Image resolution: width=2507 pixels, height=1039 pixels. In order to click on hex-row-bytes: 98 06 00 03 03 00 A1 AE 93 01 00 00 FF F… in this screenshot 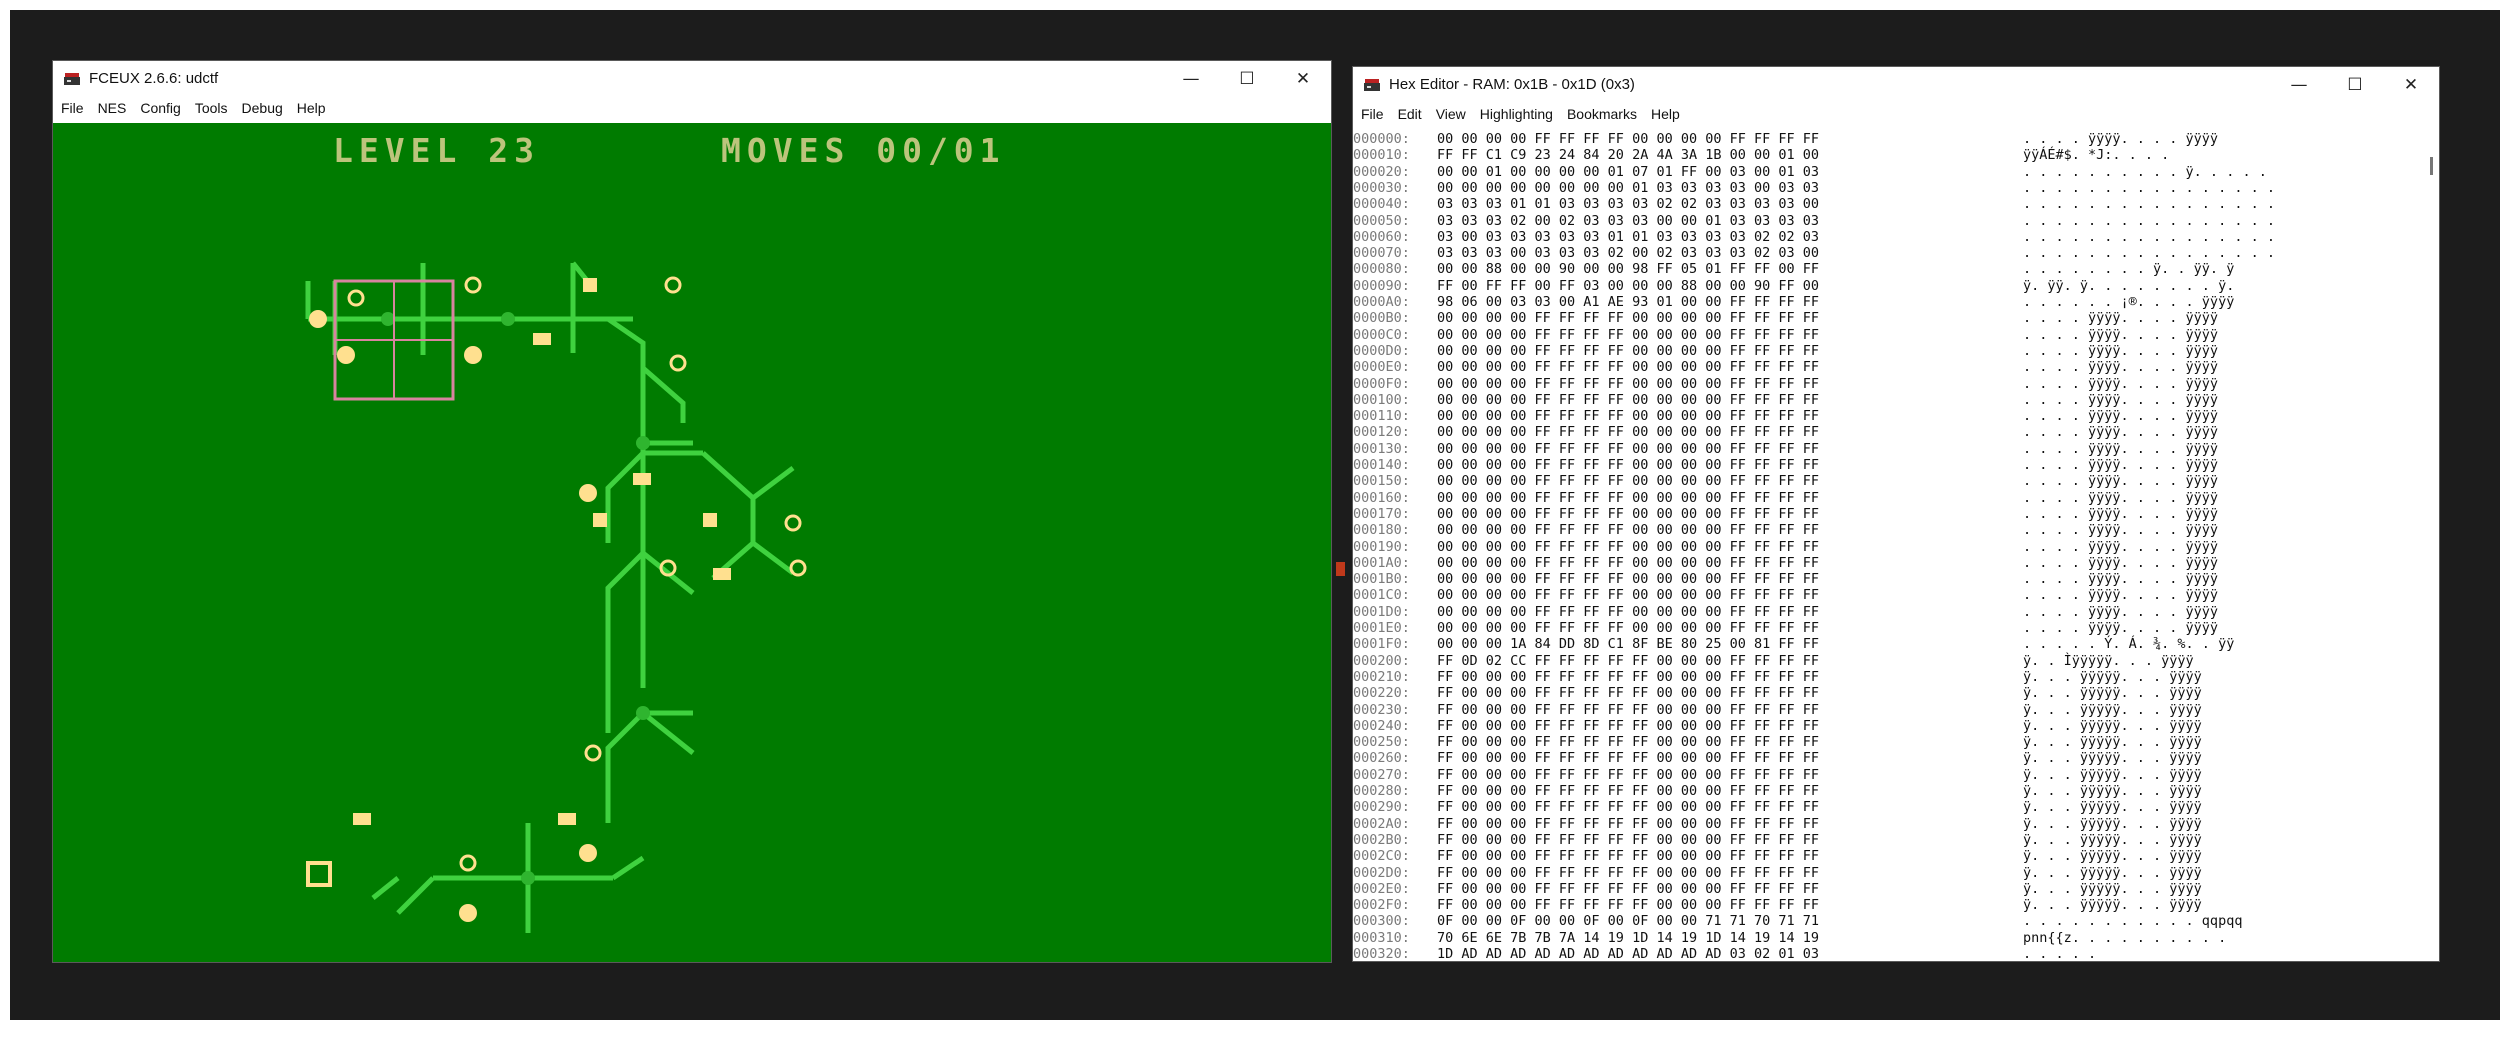, I will do `click(1628, 302)`.